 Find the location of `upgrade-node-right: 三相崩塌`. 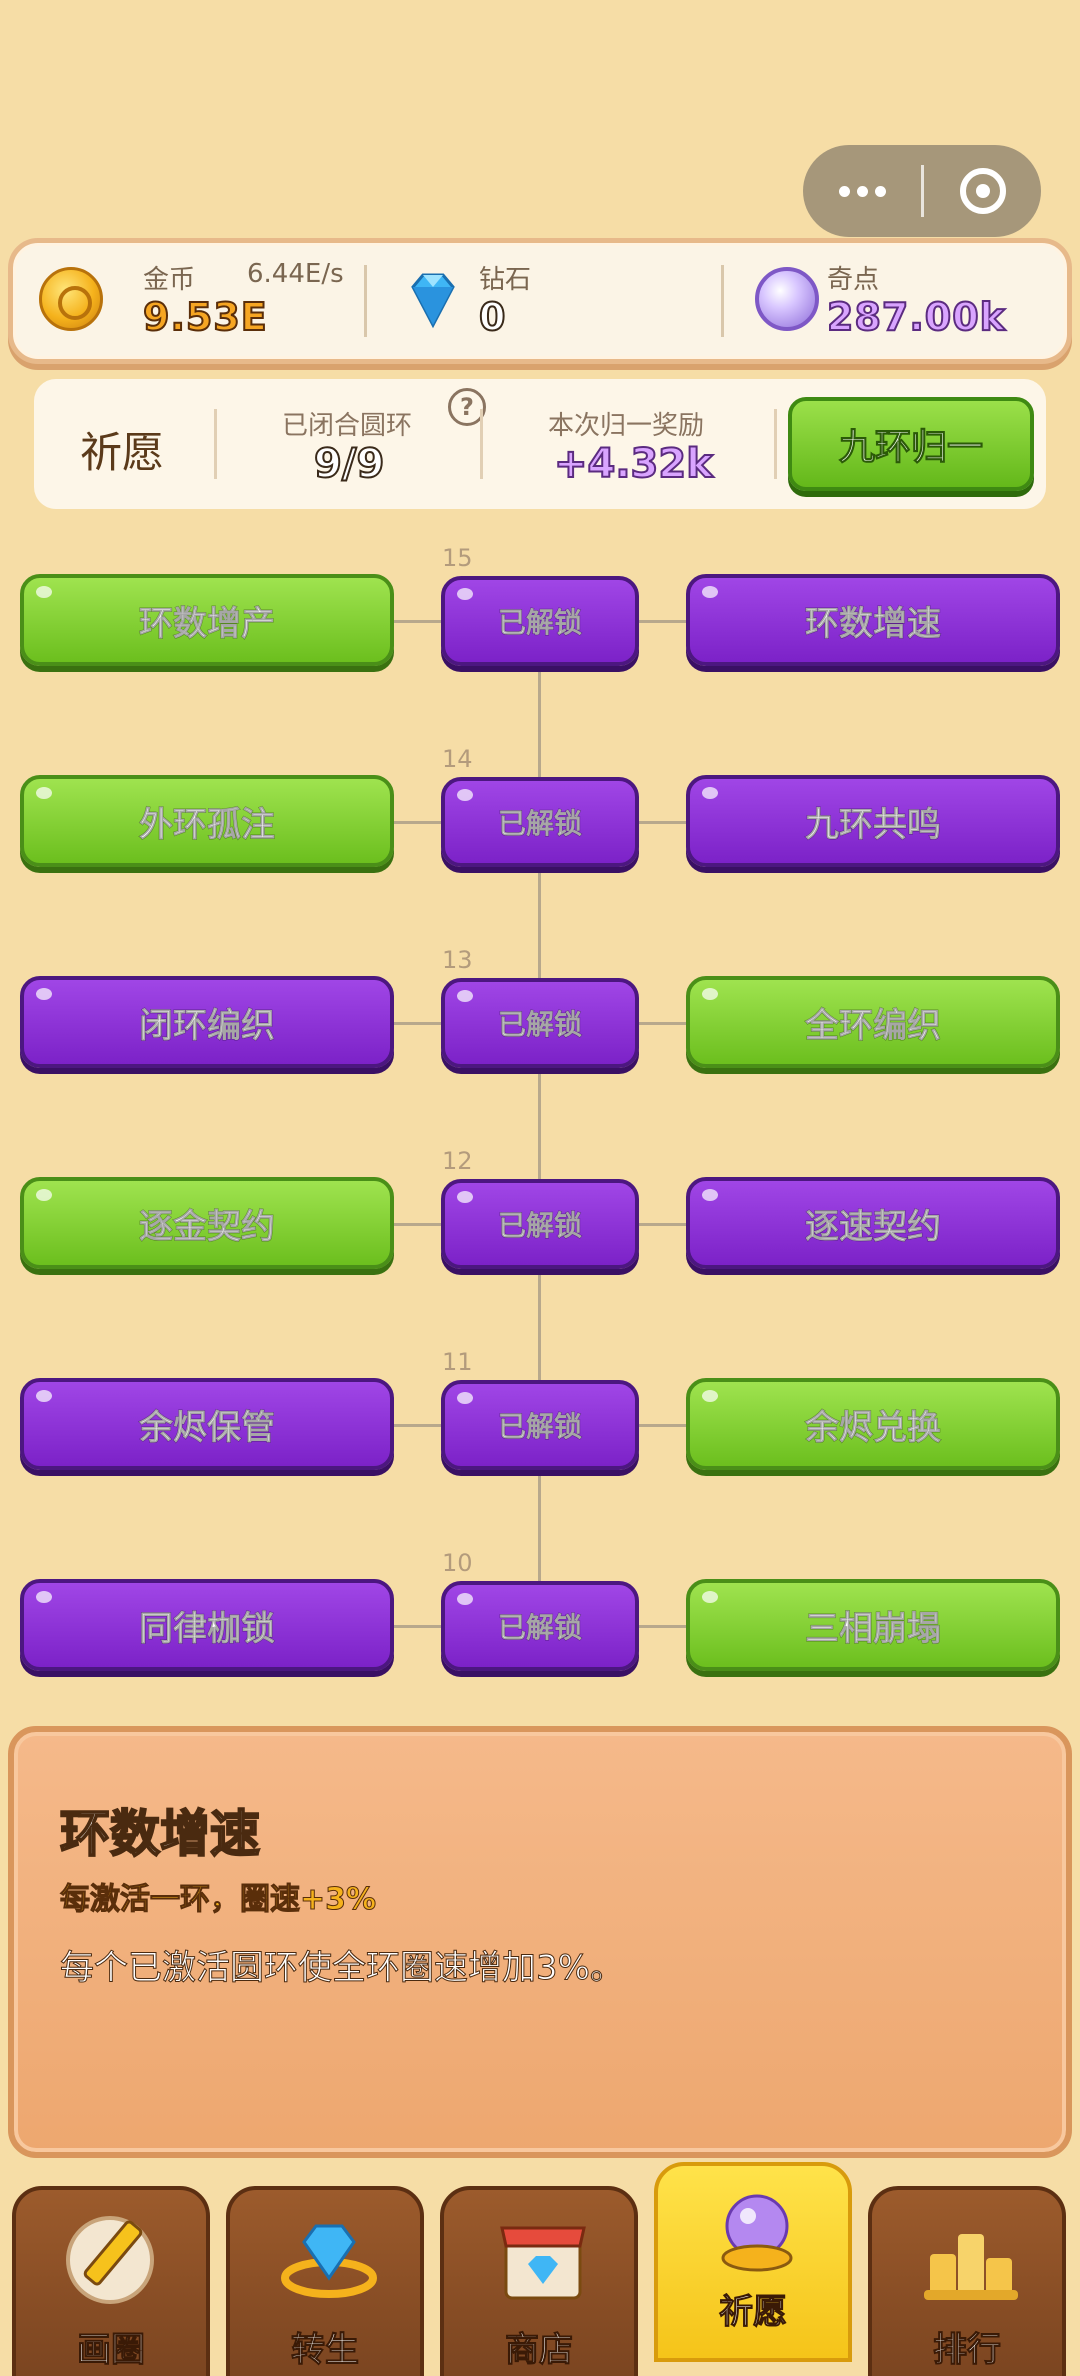

upgrade-node-right: 三相崩塌 is located at coordinates (873, 1625).